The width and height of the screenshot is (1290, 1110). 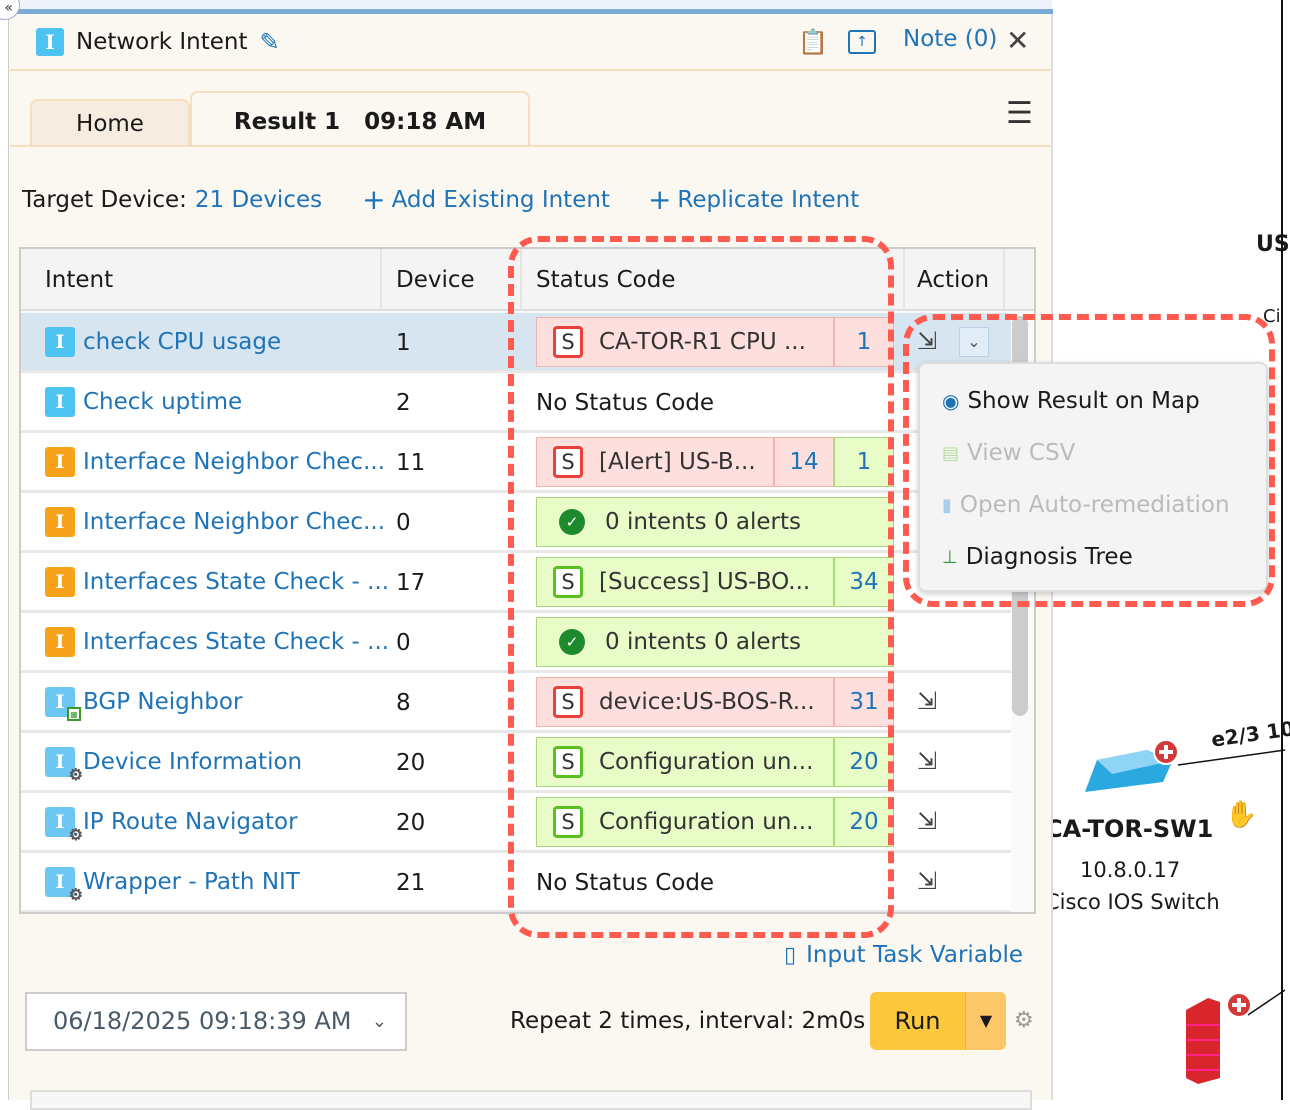 What do you see at coordinates (1215, 1037) in the screenshot?
I see `firewall-icon` at bounding box center [1215, 1037].